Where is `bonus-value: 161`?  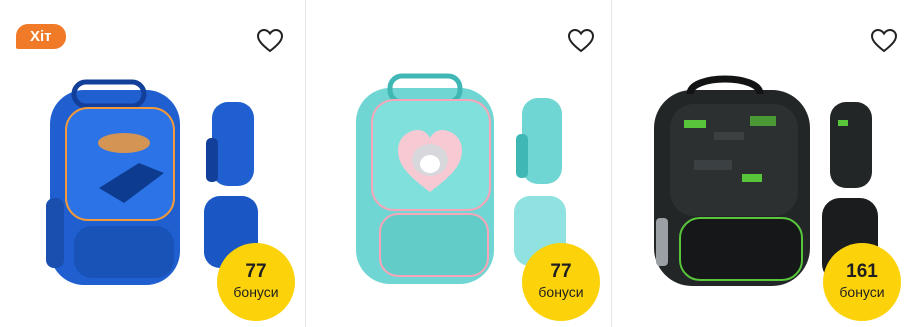
bonus-value: 161 is located at coordinates (862, 271).